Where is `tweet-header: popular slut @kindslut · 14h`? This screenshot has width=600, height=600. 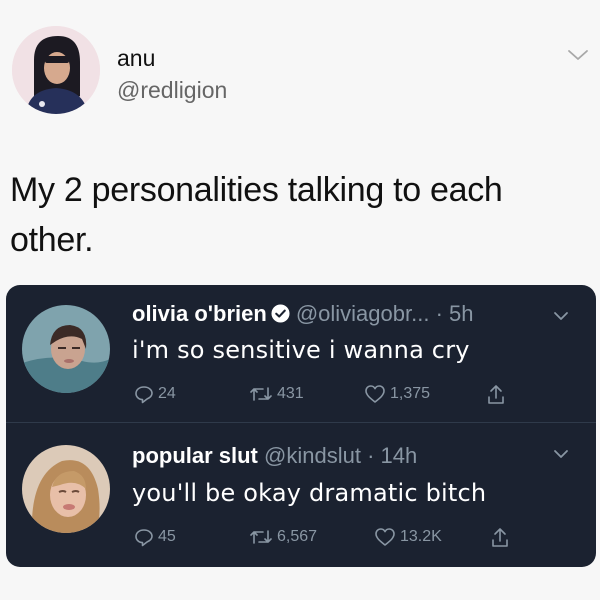 tweet-header: popular slut @kindslut · 14h is located at coordinates (274, 456).